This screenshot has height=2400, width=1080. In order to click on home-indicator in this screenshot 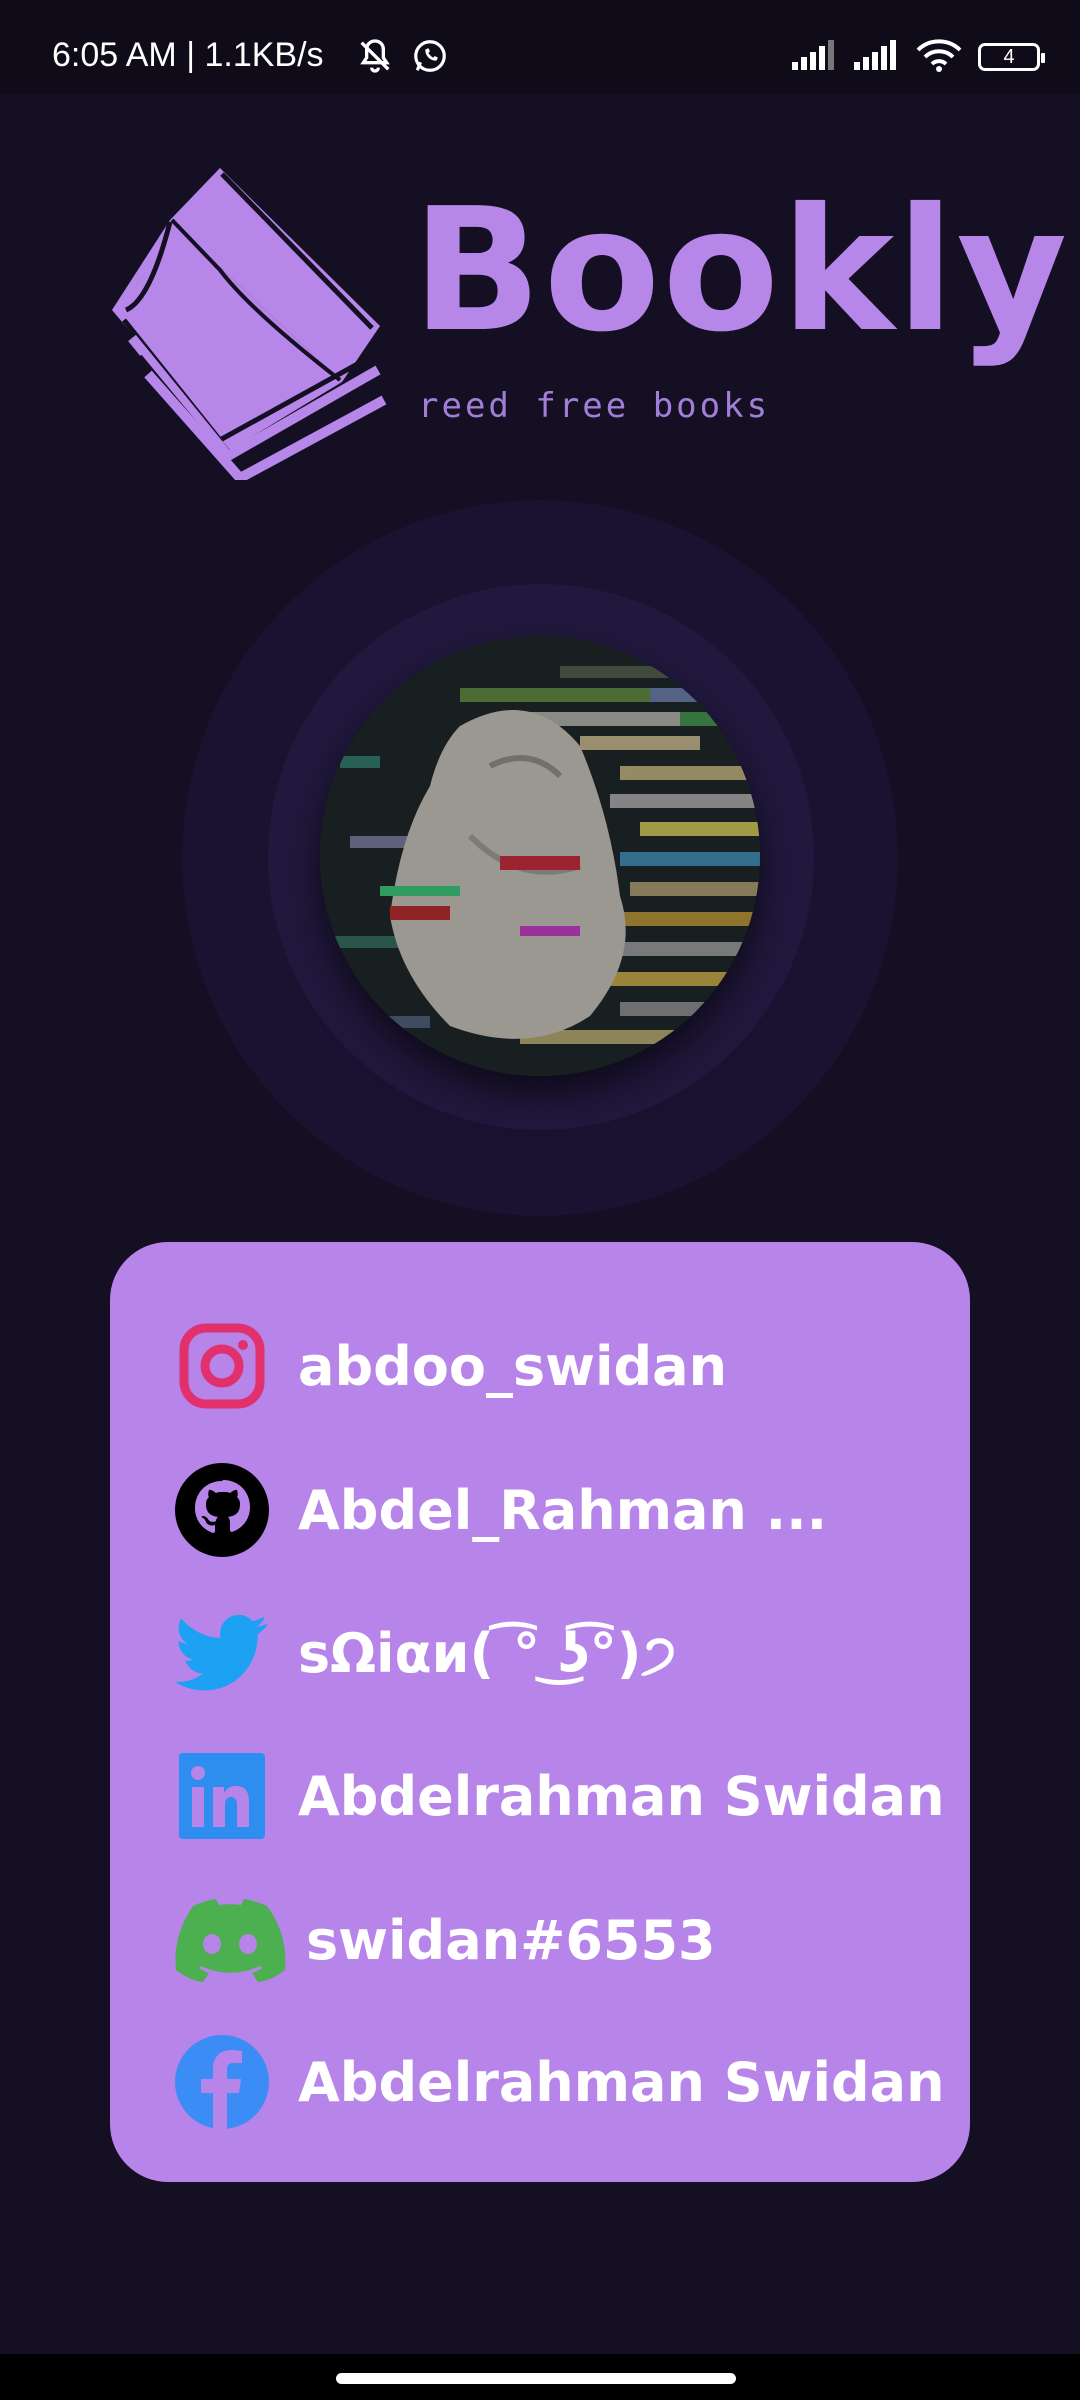, I will do `click(536, 2378)`.